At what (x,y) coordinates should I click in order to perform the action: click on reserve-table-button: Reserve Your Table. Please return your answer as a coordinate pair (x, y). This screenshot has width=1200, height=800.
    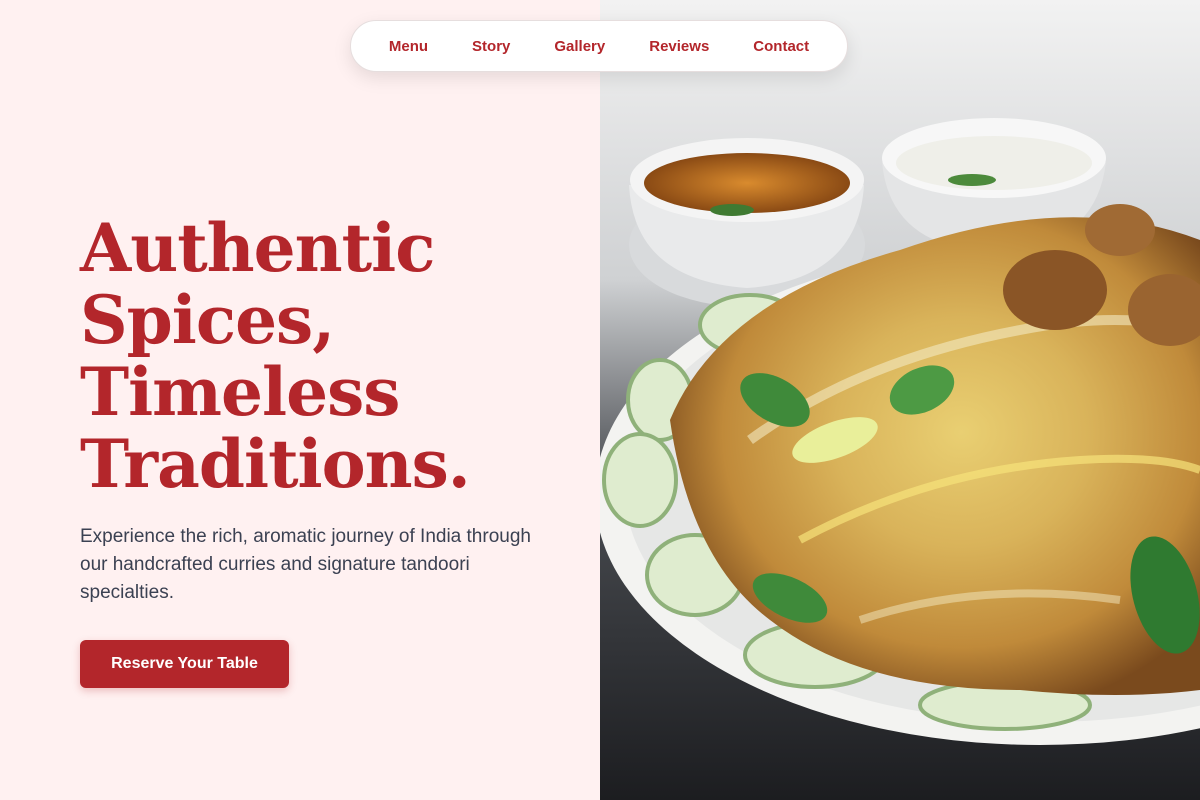
    Looking at the image, I should click on (184, 664).